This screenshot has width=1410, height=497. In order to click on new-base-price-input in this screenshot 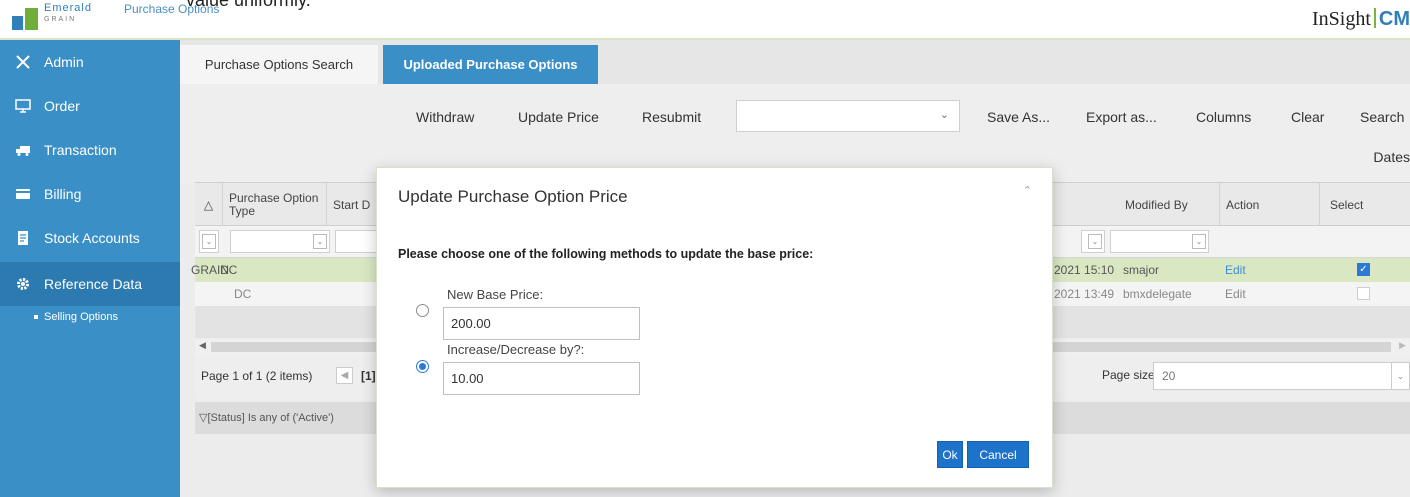, I will do `click(541, 323)`.